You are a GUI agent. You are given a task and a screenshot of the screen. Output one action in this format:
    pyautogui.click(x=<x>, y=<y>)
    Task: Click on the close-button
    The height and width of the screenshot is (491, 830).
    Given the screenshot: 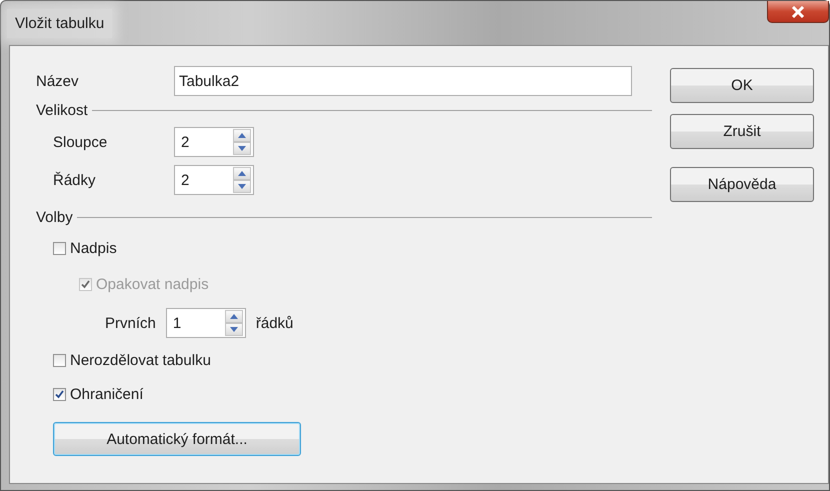 What is the action you would take?
    pyautogui.click(x=798, y=12)
    